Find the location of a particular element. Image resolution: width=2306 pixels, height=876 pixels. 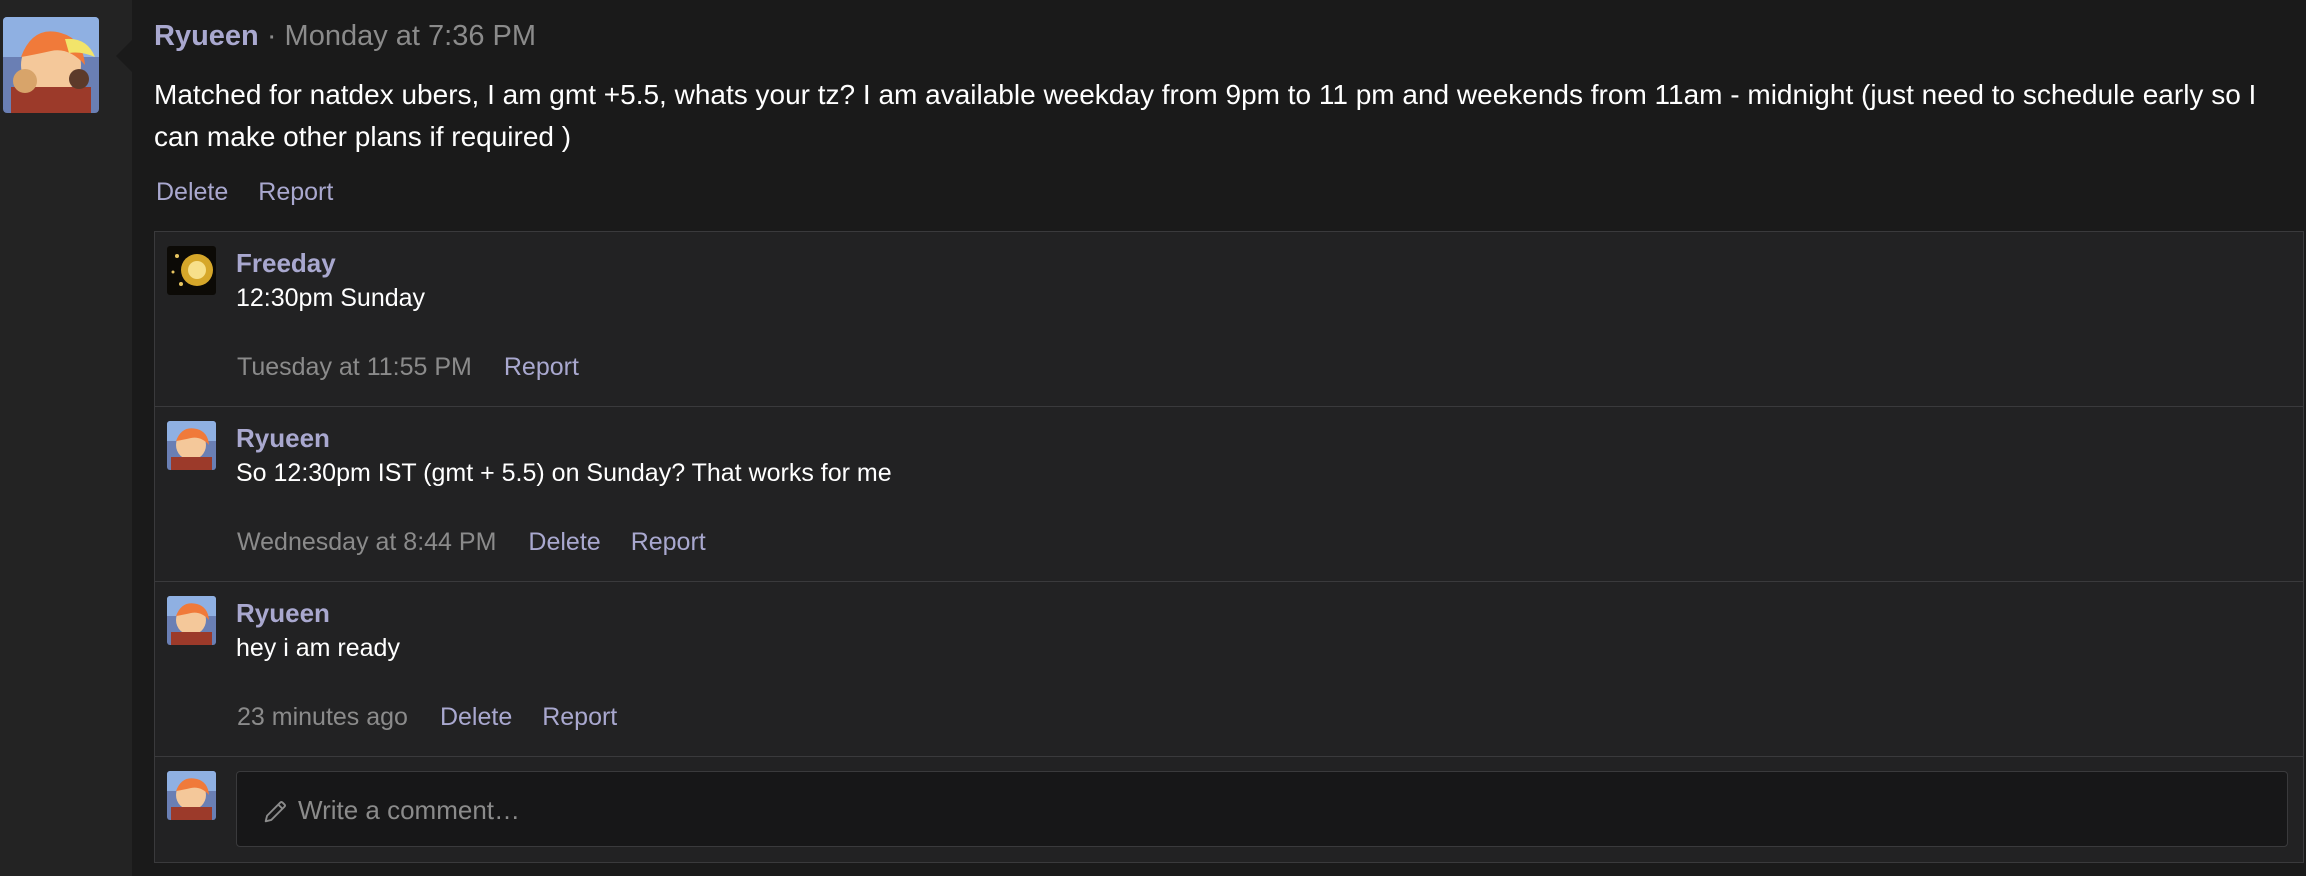

post-delete-link: Delete is located at coordinates (192, 192).